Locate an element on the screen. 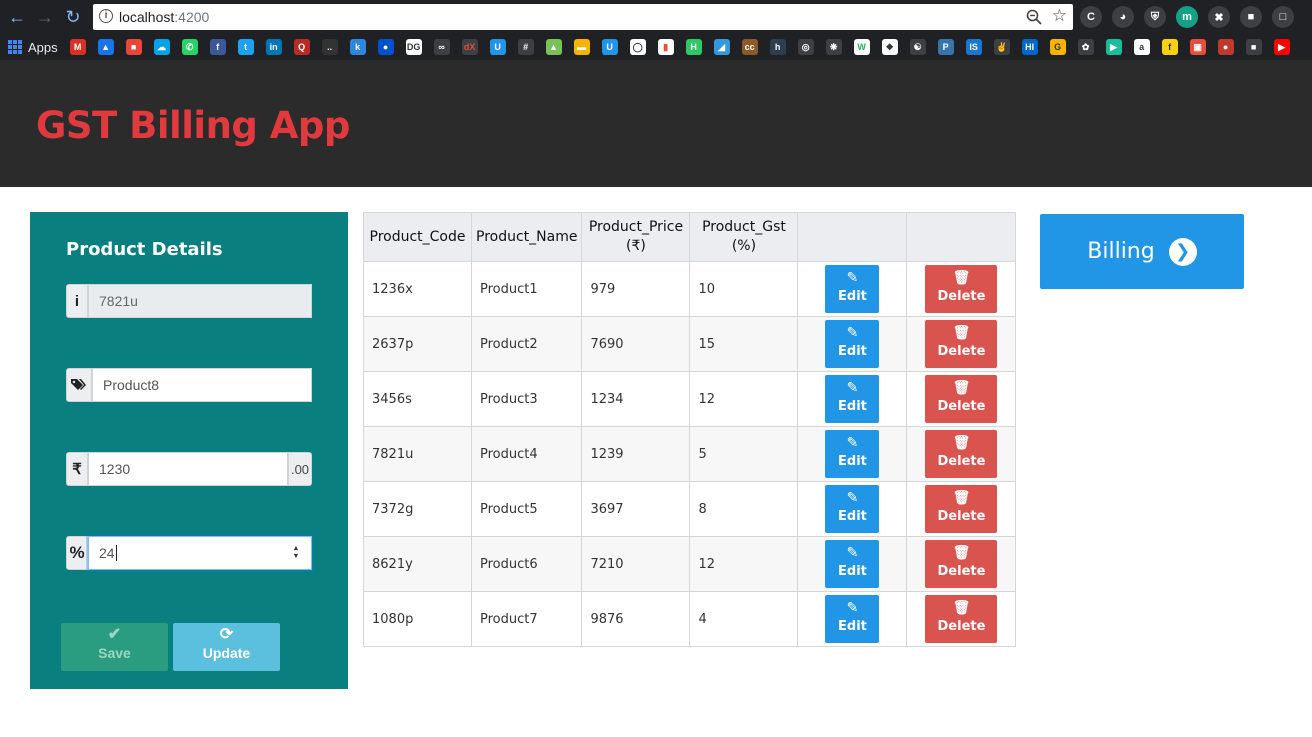 The width and height of the screenshot is (1312, 737). hash-icon: # is located at coordinates (525, 47).